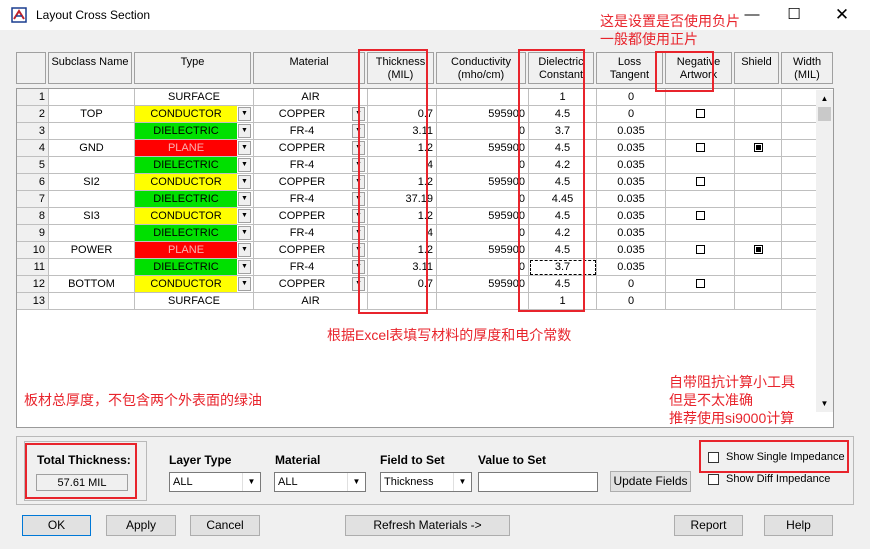 Image resolution: width=870 pixels, height=549 pixels. Describe the element at coordinates (842, 15) in the screenshot. I see `close-button: ✕` at that location.